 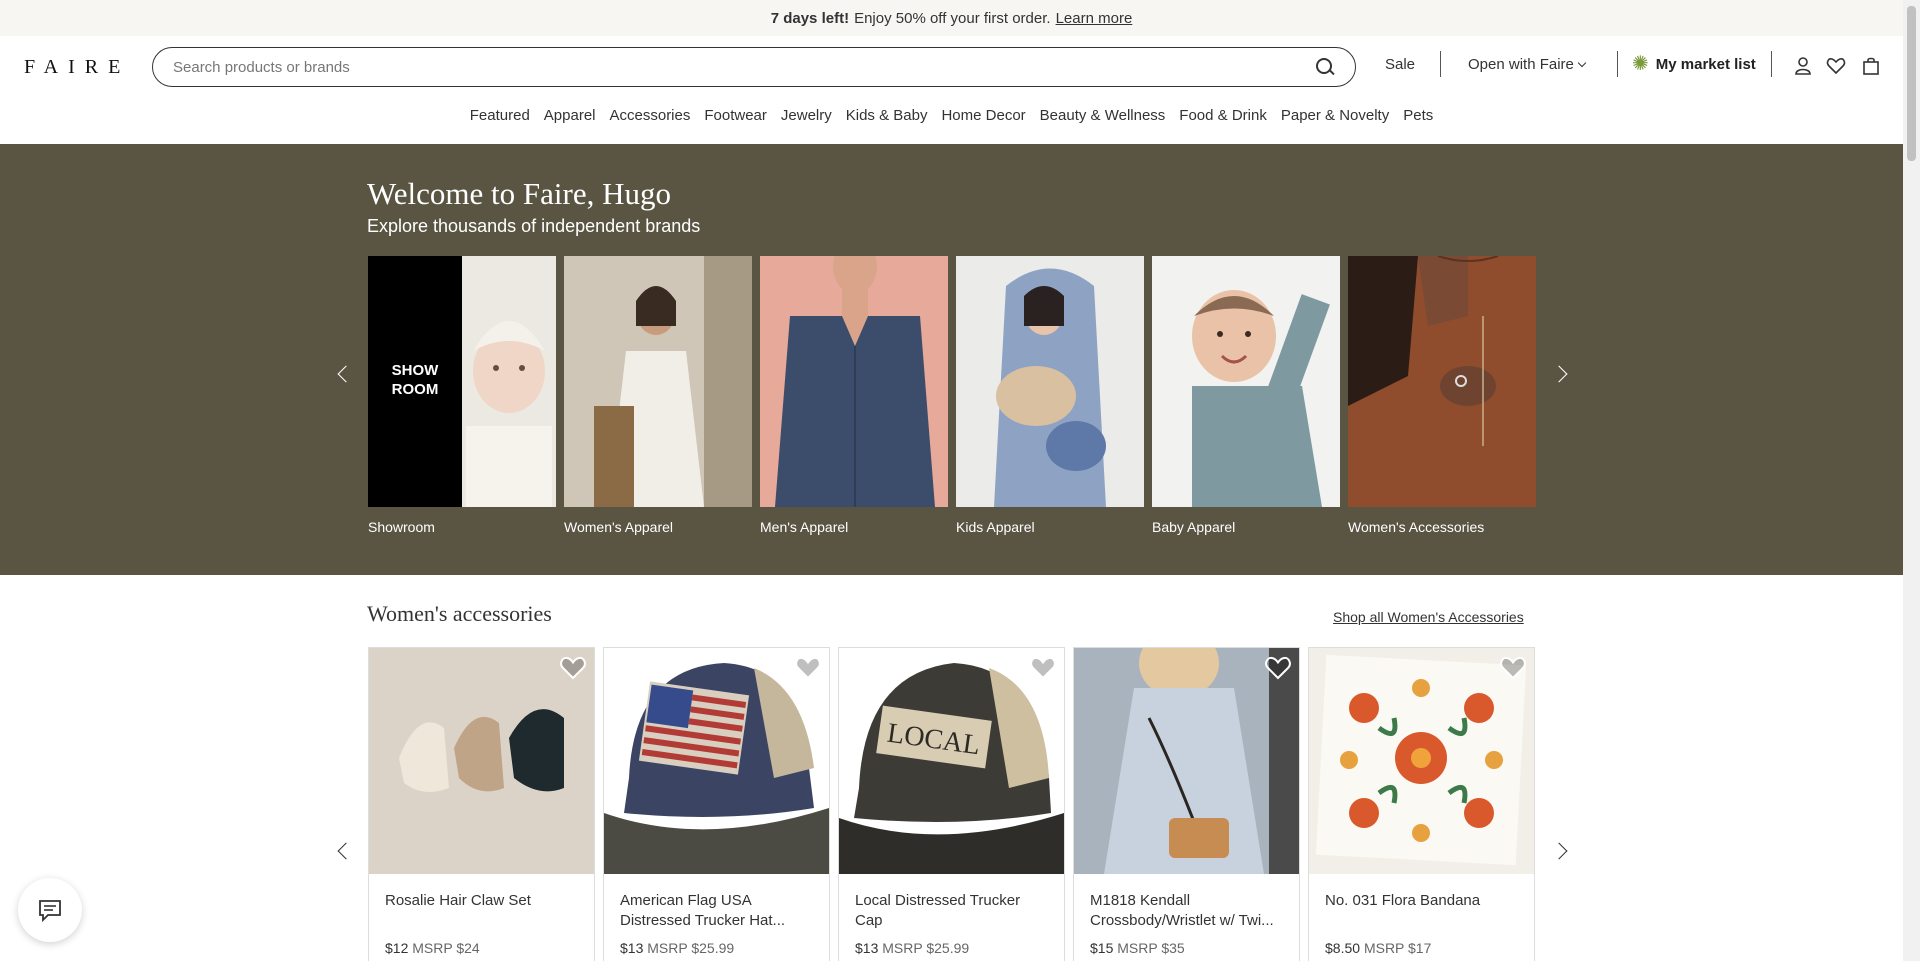 What do you see at coordinates (1911, 83) in the screenshot?
I see `scrollbar-thumb` at bounding box center [1911, 83].